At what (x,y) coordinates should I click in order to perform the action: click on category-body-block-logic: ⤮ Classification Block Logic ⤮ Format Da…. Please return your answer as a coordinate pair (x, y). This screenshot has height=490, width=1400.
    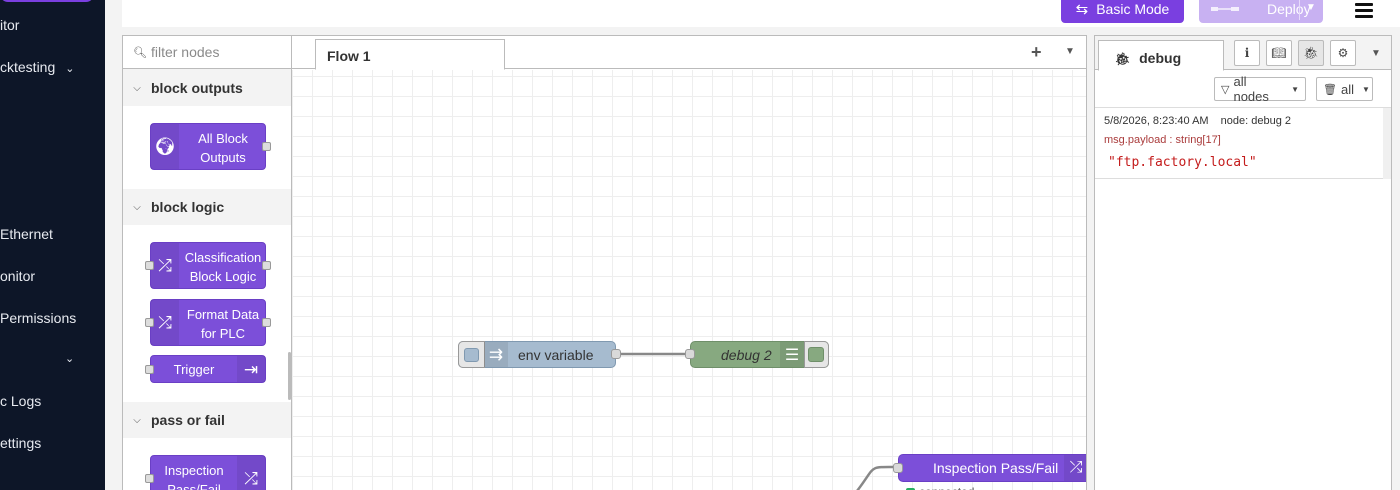
    Looking at the image, I should click on (207, 314).